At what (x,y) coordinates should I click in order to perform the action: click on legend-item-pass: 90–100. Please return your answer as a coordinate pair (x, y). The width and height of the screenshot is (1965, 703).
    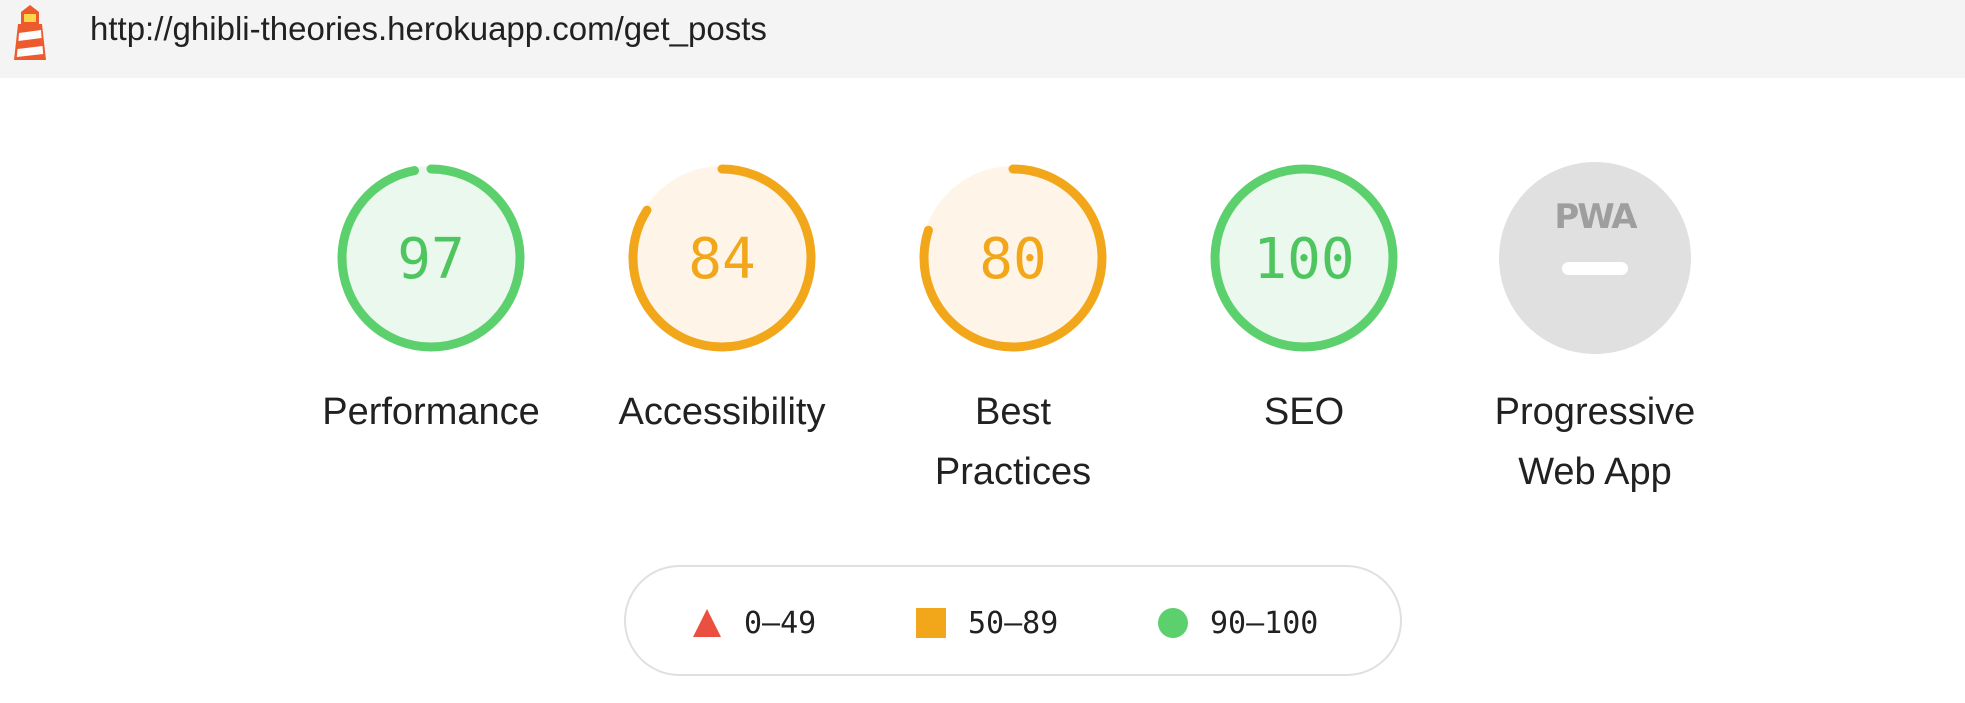
    Looking at the image, I should click on (1238, 623).